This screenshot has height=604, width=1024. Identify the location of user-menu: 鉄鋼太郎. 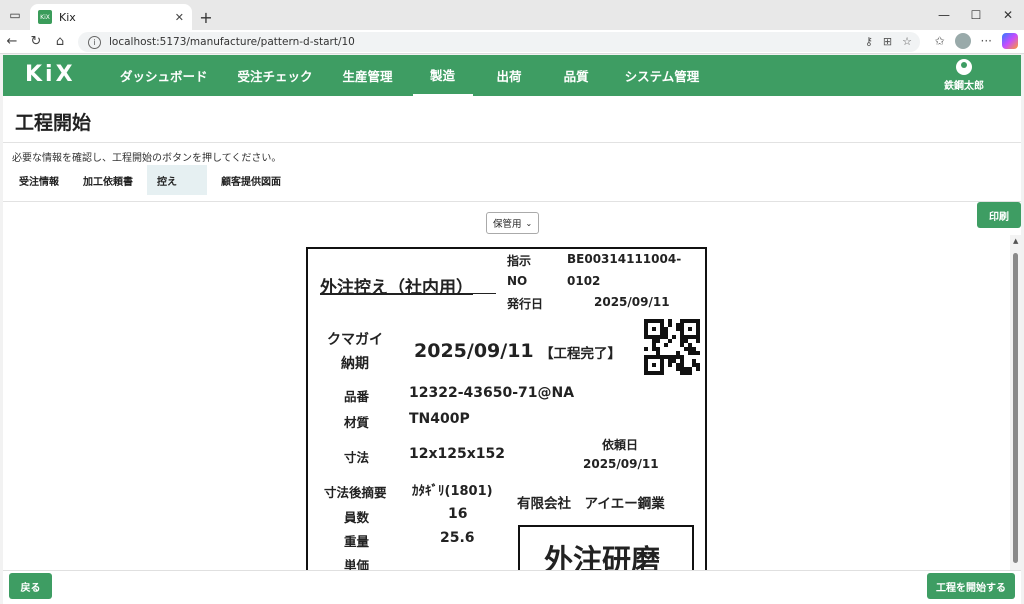
(964, 75).